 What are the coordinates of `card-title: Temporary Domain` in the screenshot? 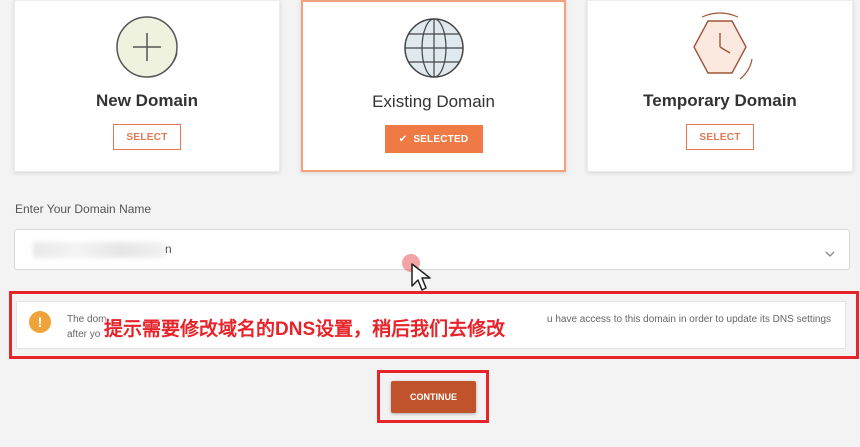 It's located at (720, 100).